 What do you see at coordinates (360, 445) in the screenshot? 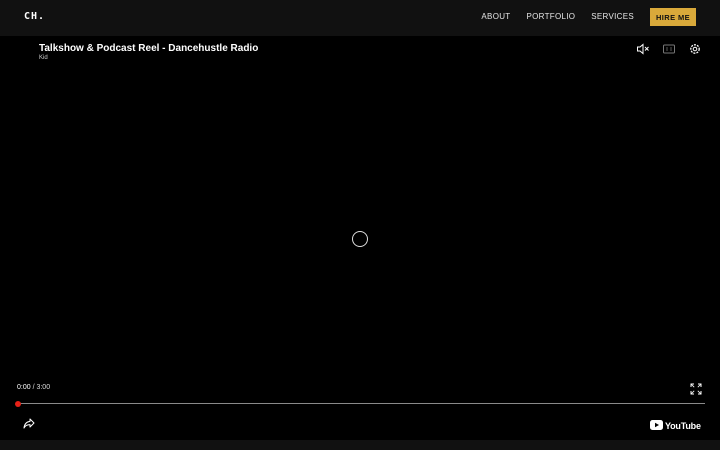
I see `page-bottom-strip` at bounding box center [360, 445].